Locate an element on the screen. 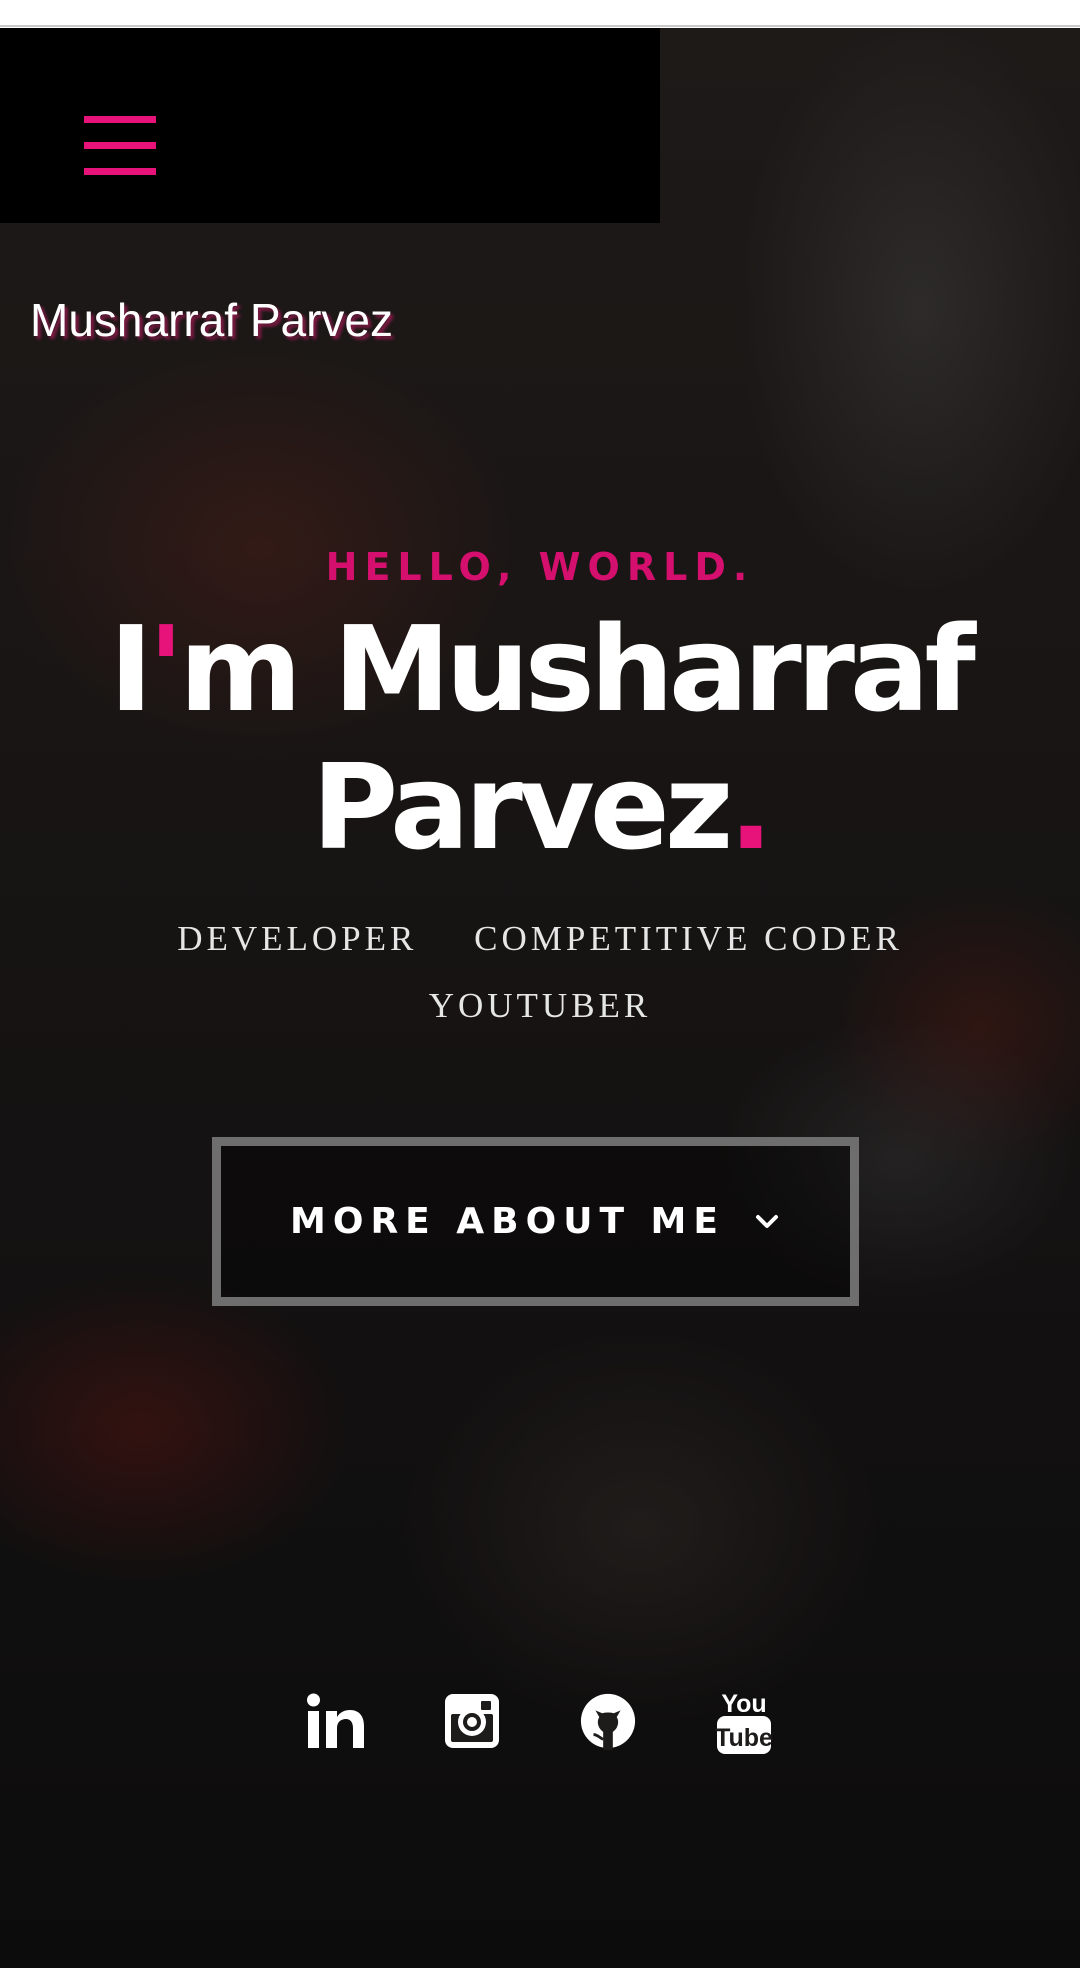 This screenshot has width=1080, height=1973. top-strip is located at coordinates (540, 13).